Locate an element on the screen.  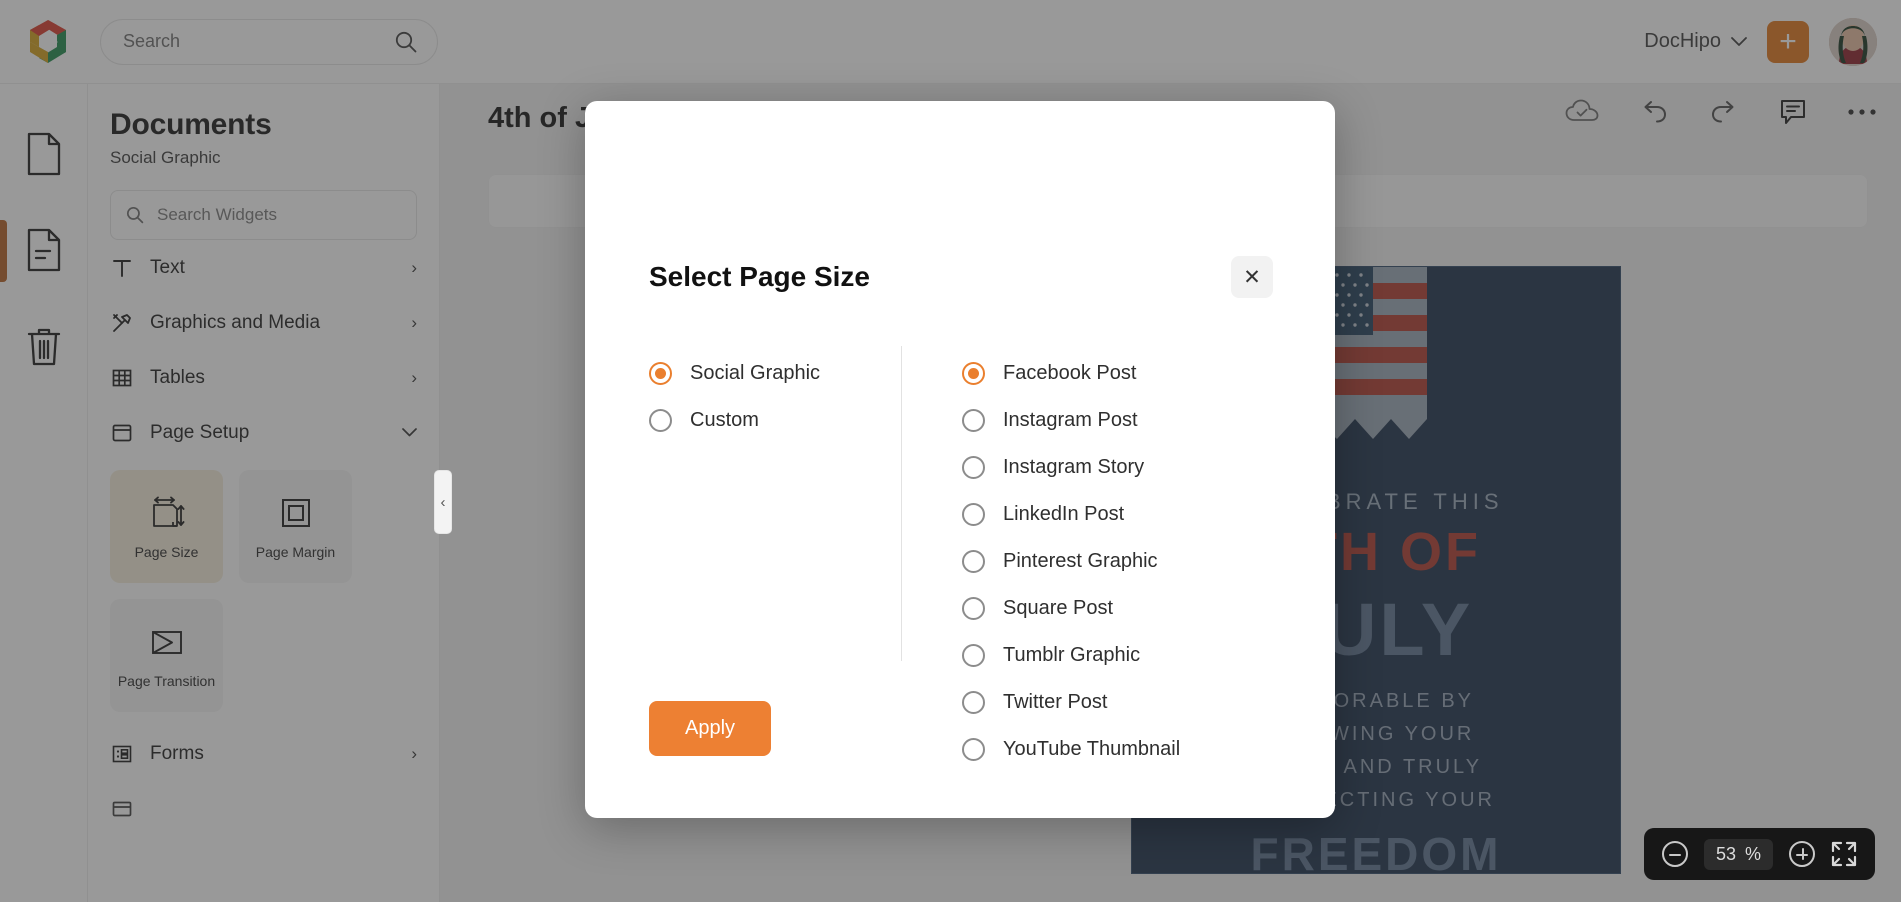
radio-option-linkedin-post: LinkedIn Post is located at coordinates (1071, 514).